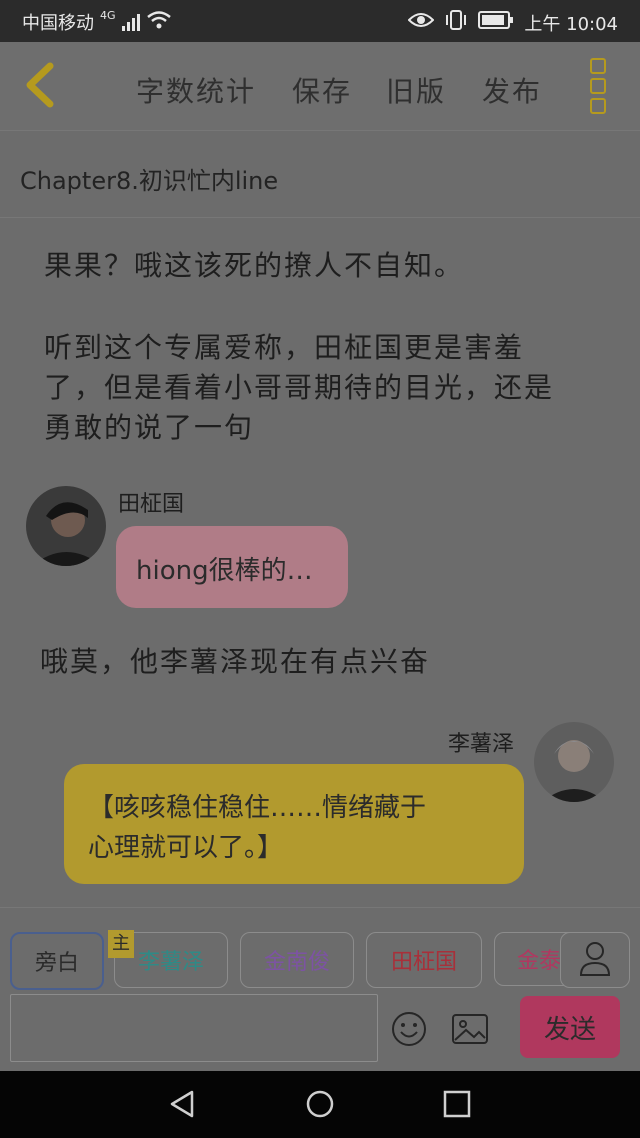 Image resolution: width=640 pixels, height=1138 pixels. What do you see at coordinates (481, 744) in the screenshot?
I see `message-sender-name: 李薯泽` at bounding box center [481, 744].